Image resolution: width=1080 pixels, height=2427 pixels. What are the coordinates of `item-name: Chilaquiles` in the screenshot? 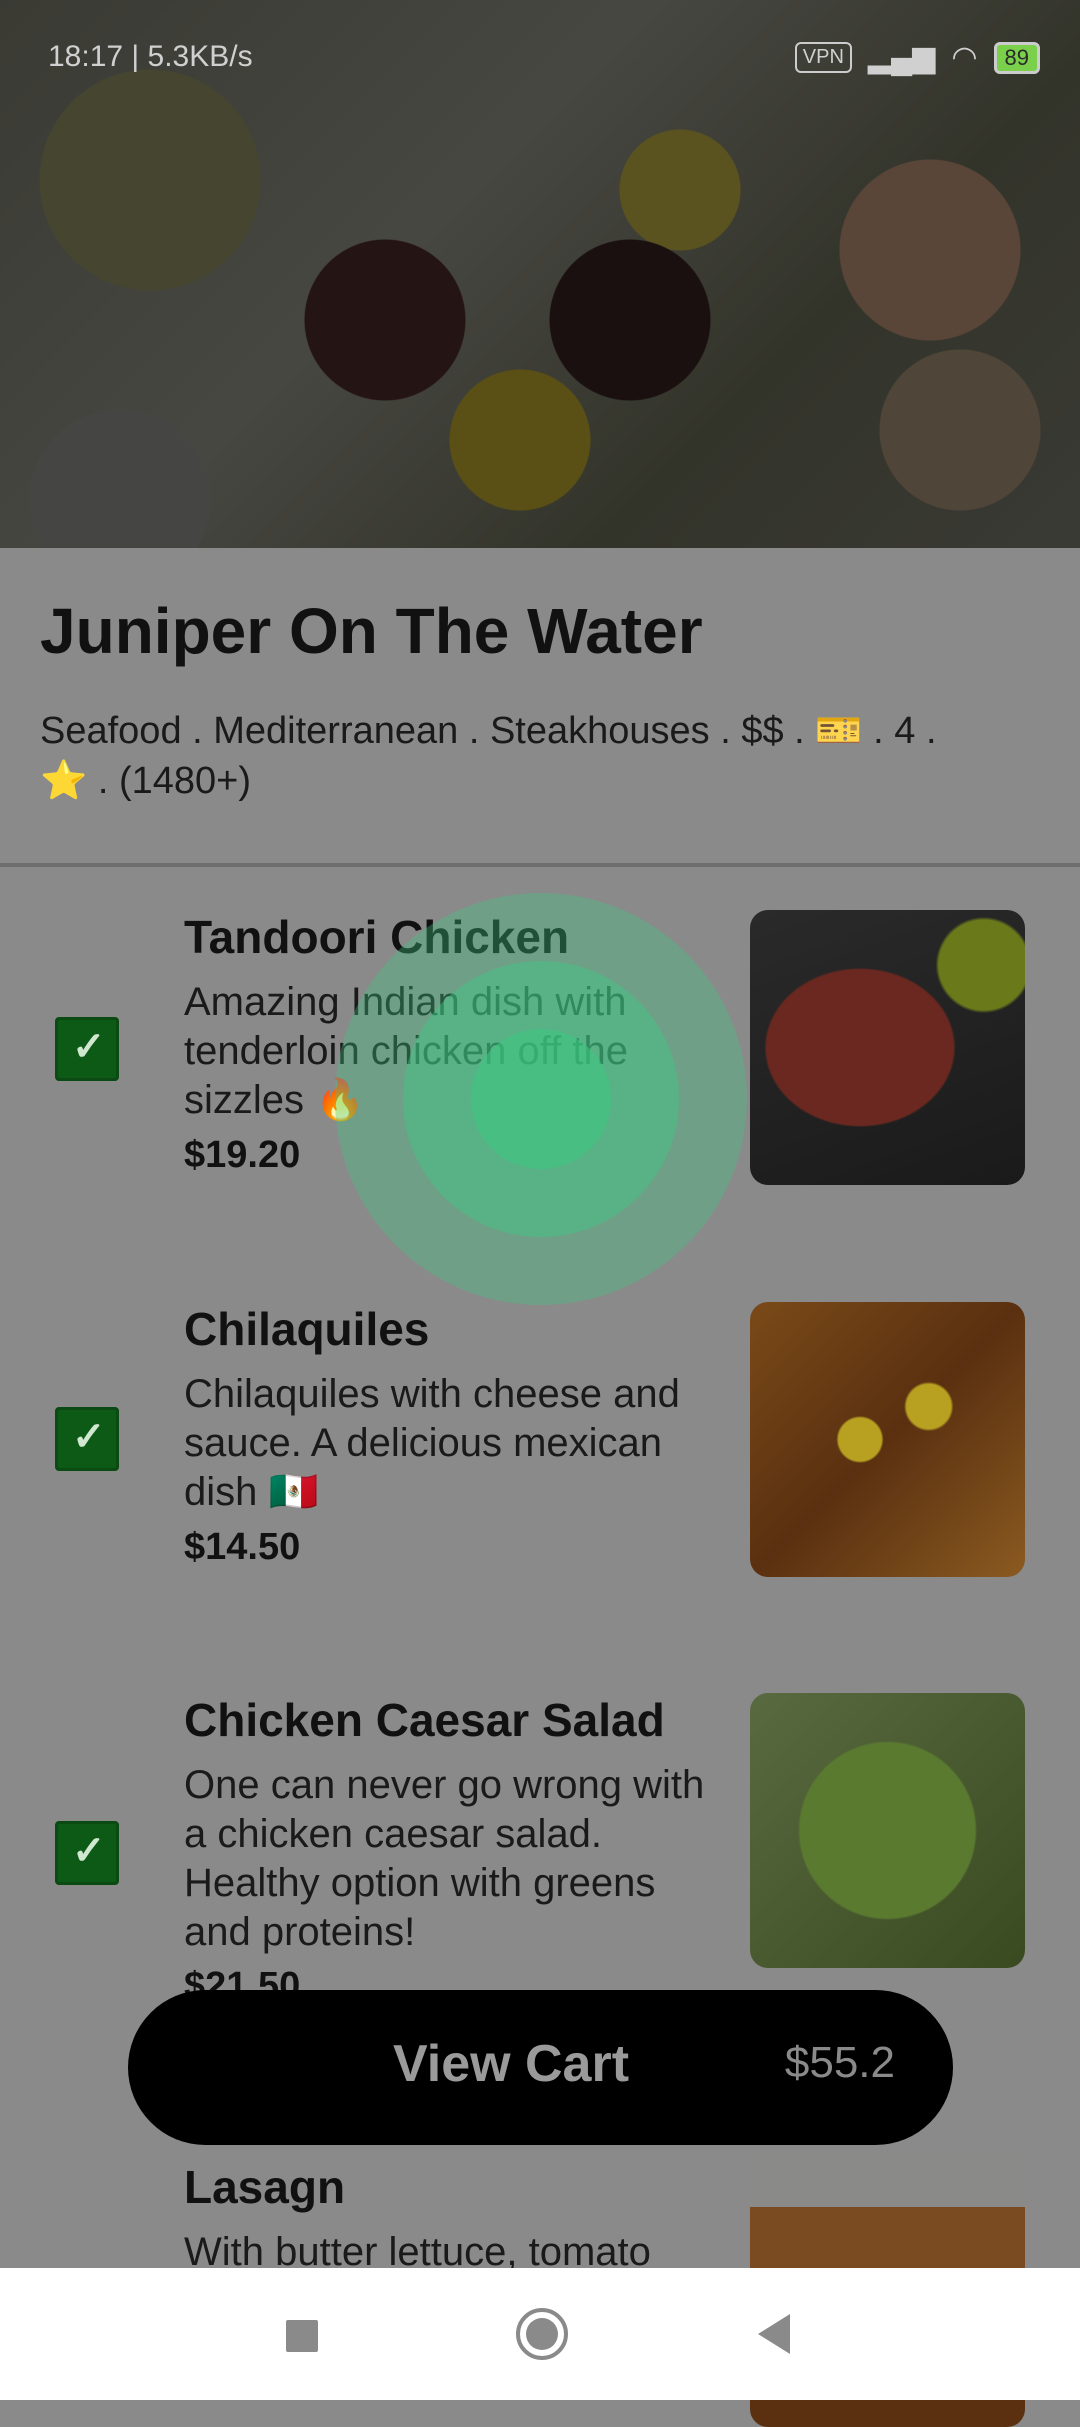 It's located at (307, 1329).